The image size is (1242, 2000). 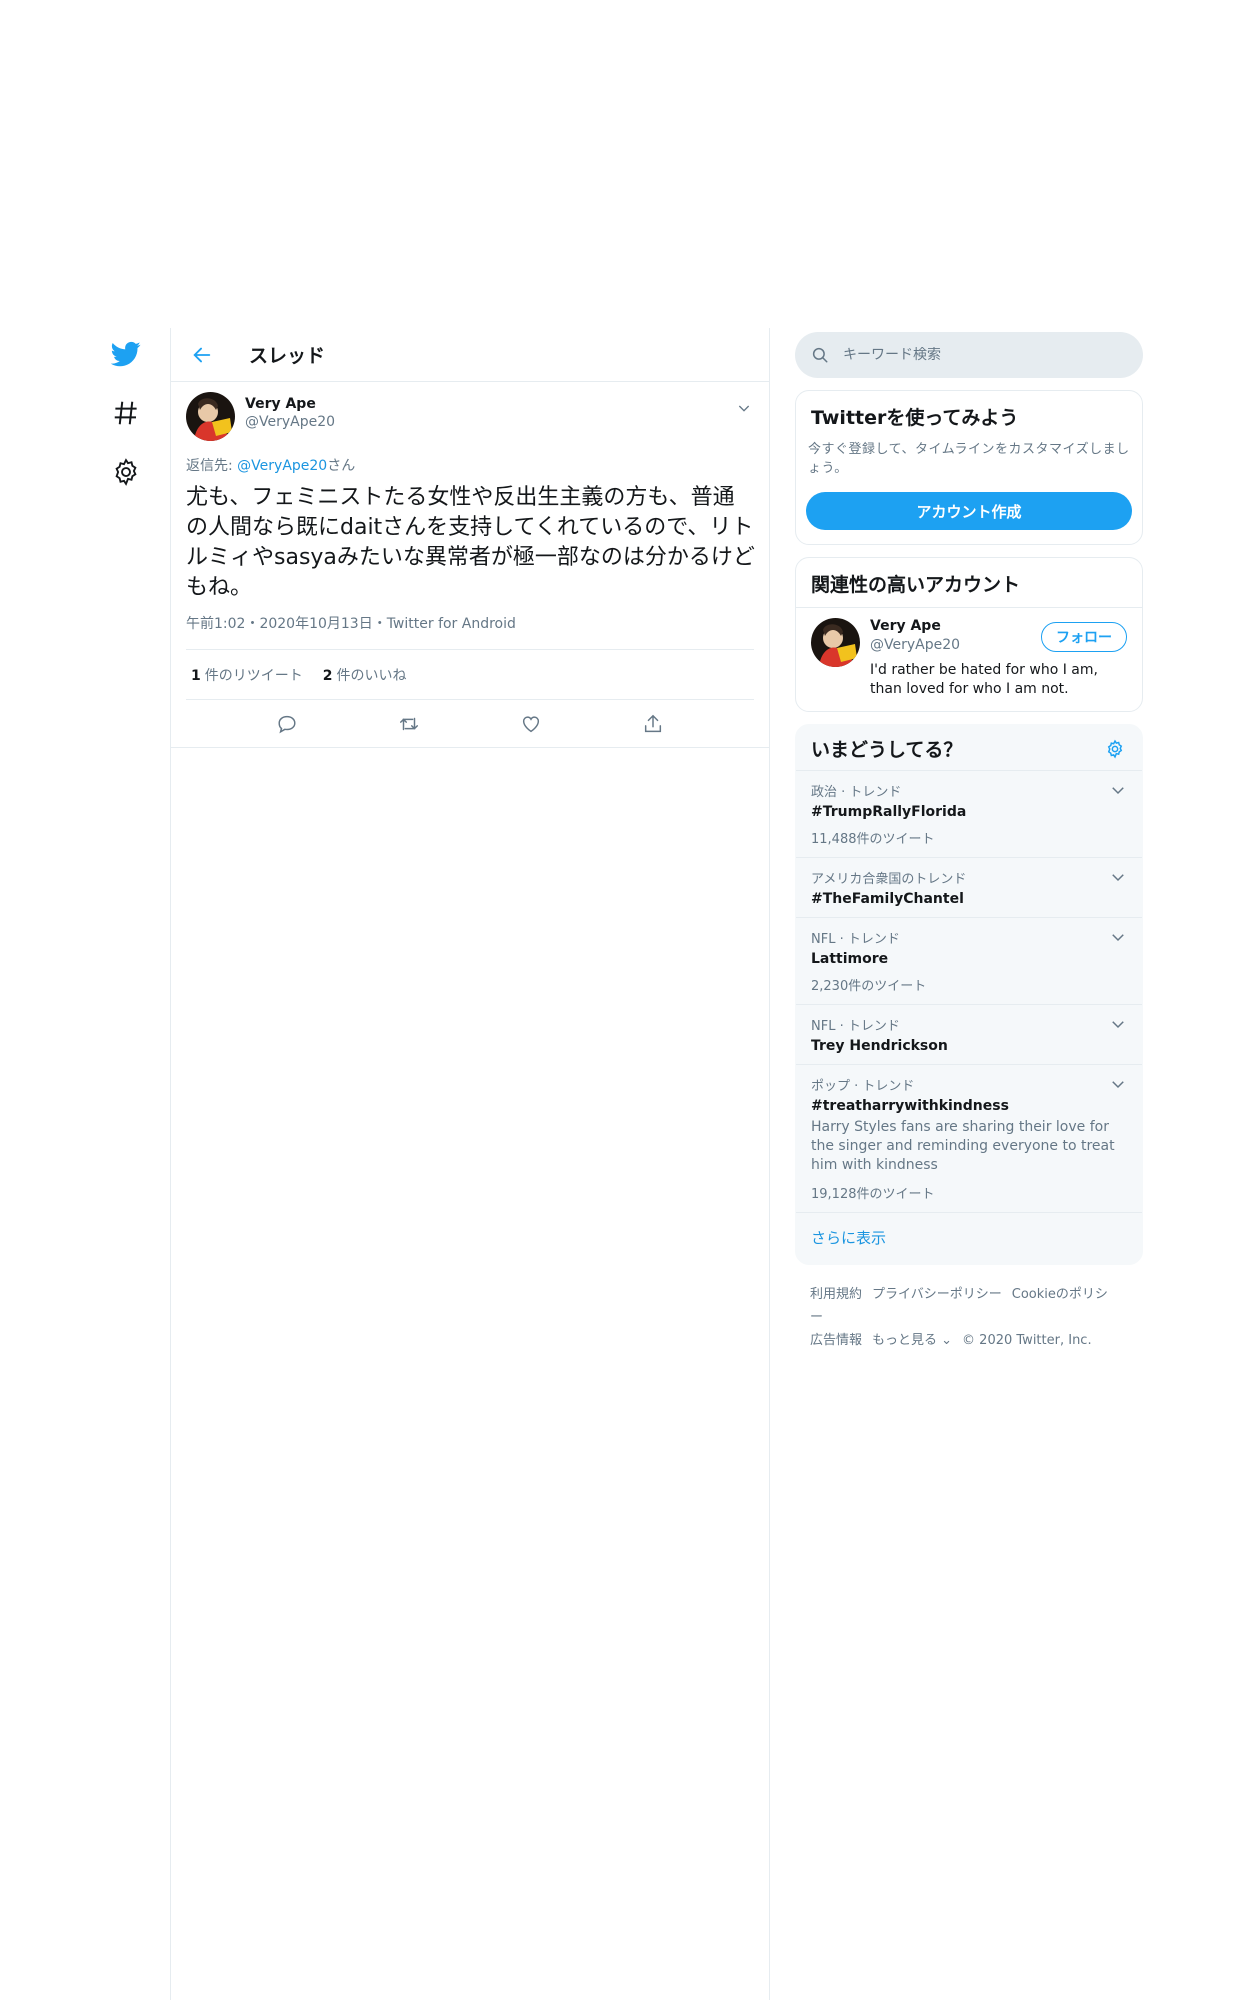 I want to click on reply-suffix: さん, so click(x=341, y=466).